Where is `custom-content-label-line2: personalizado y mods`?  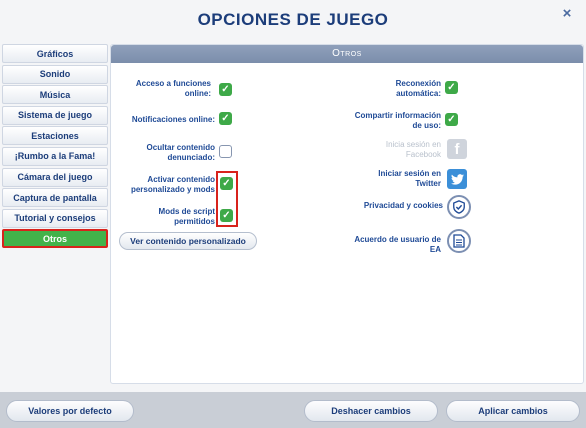
custom-content-label-line2: personalizado y mods is located at coordinates (172, 189).